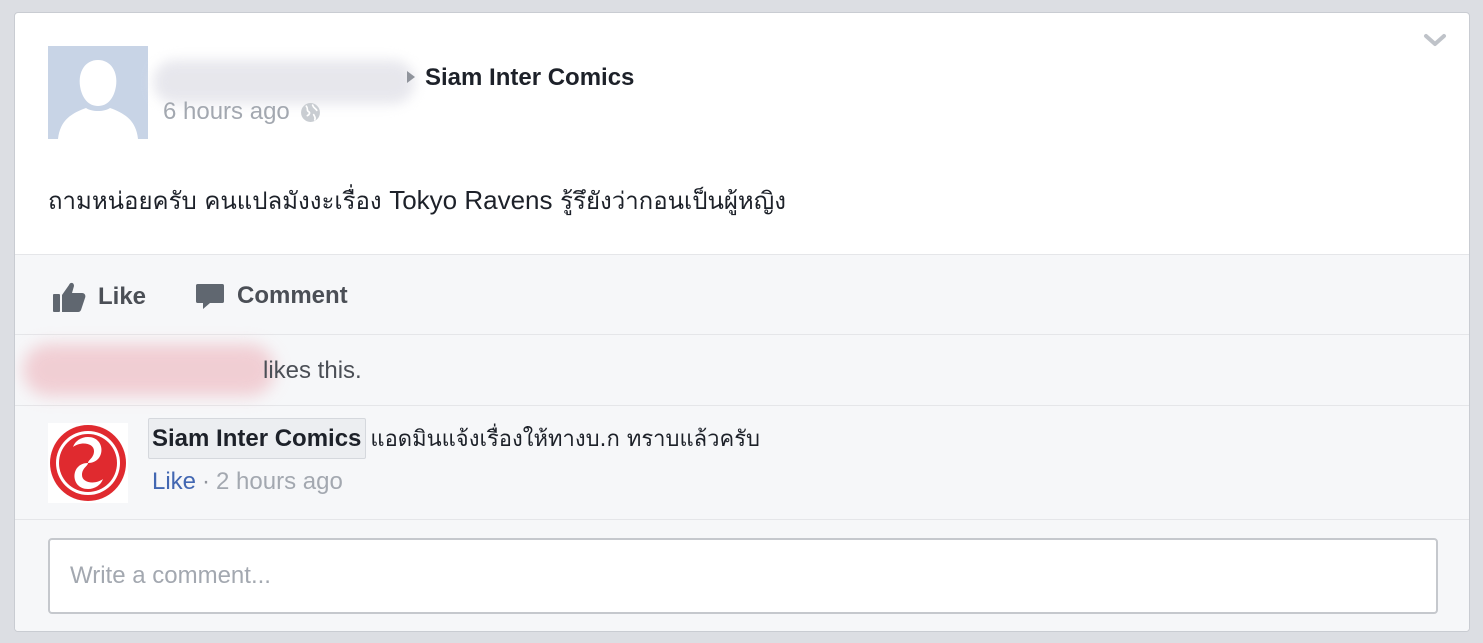  Describe the element at coordinates (257, 438) in the screenshot. I see `comment-author-link: Siam Inter Comics` at that location.